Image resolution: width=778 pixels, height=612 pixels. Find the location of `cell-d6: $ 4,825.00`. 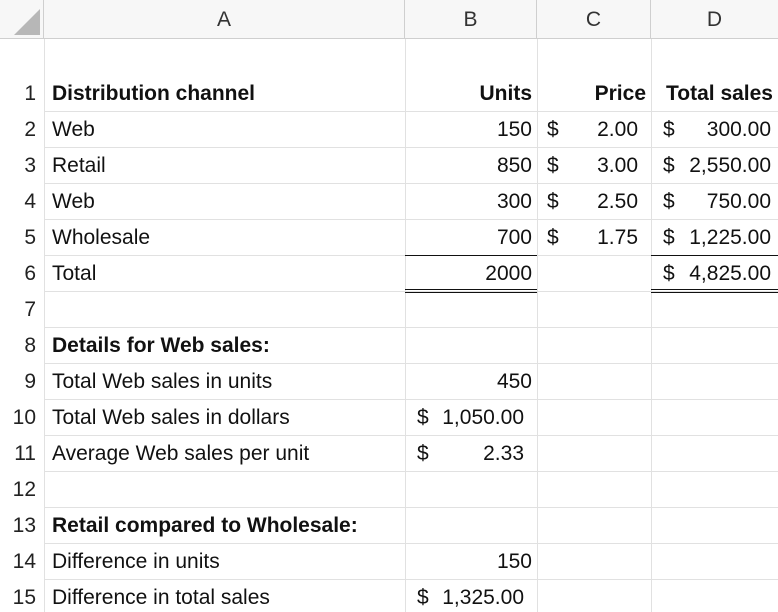

cell-d6: $ 4,825.00 is located at coordinates (717, 273).